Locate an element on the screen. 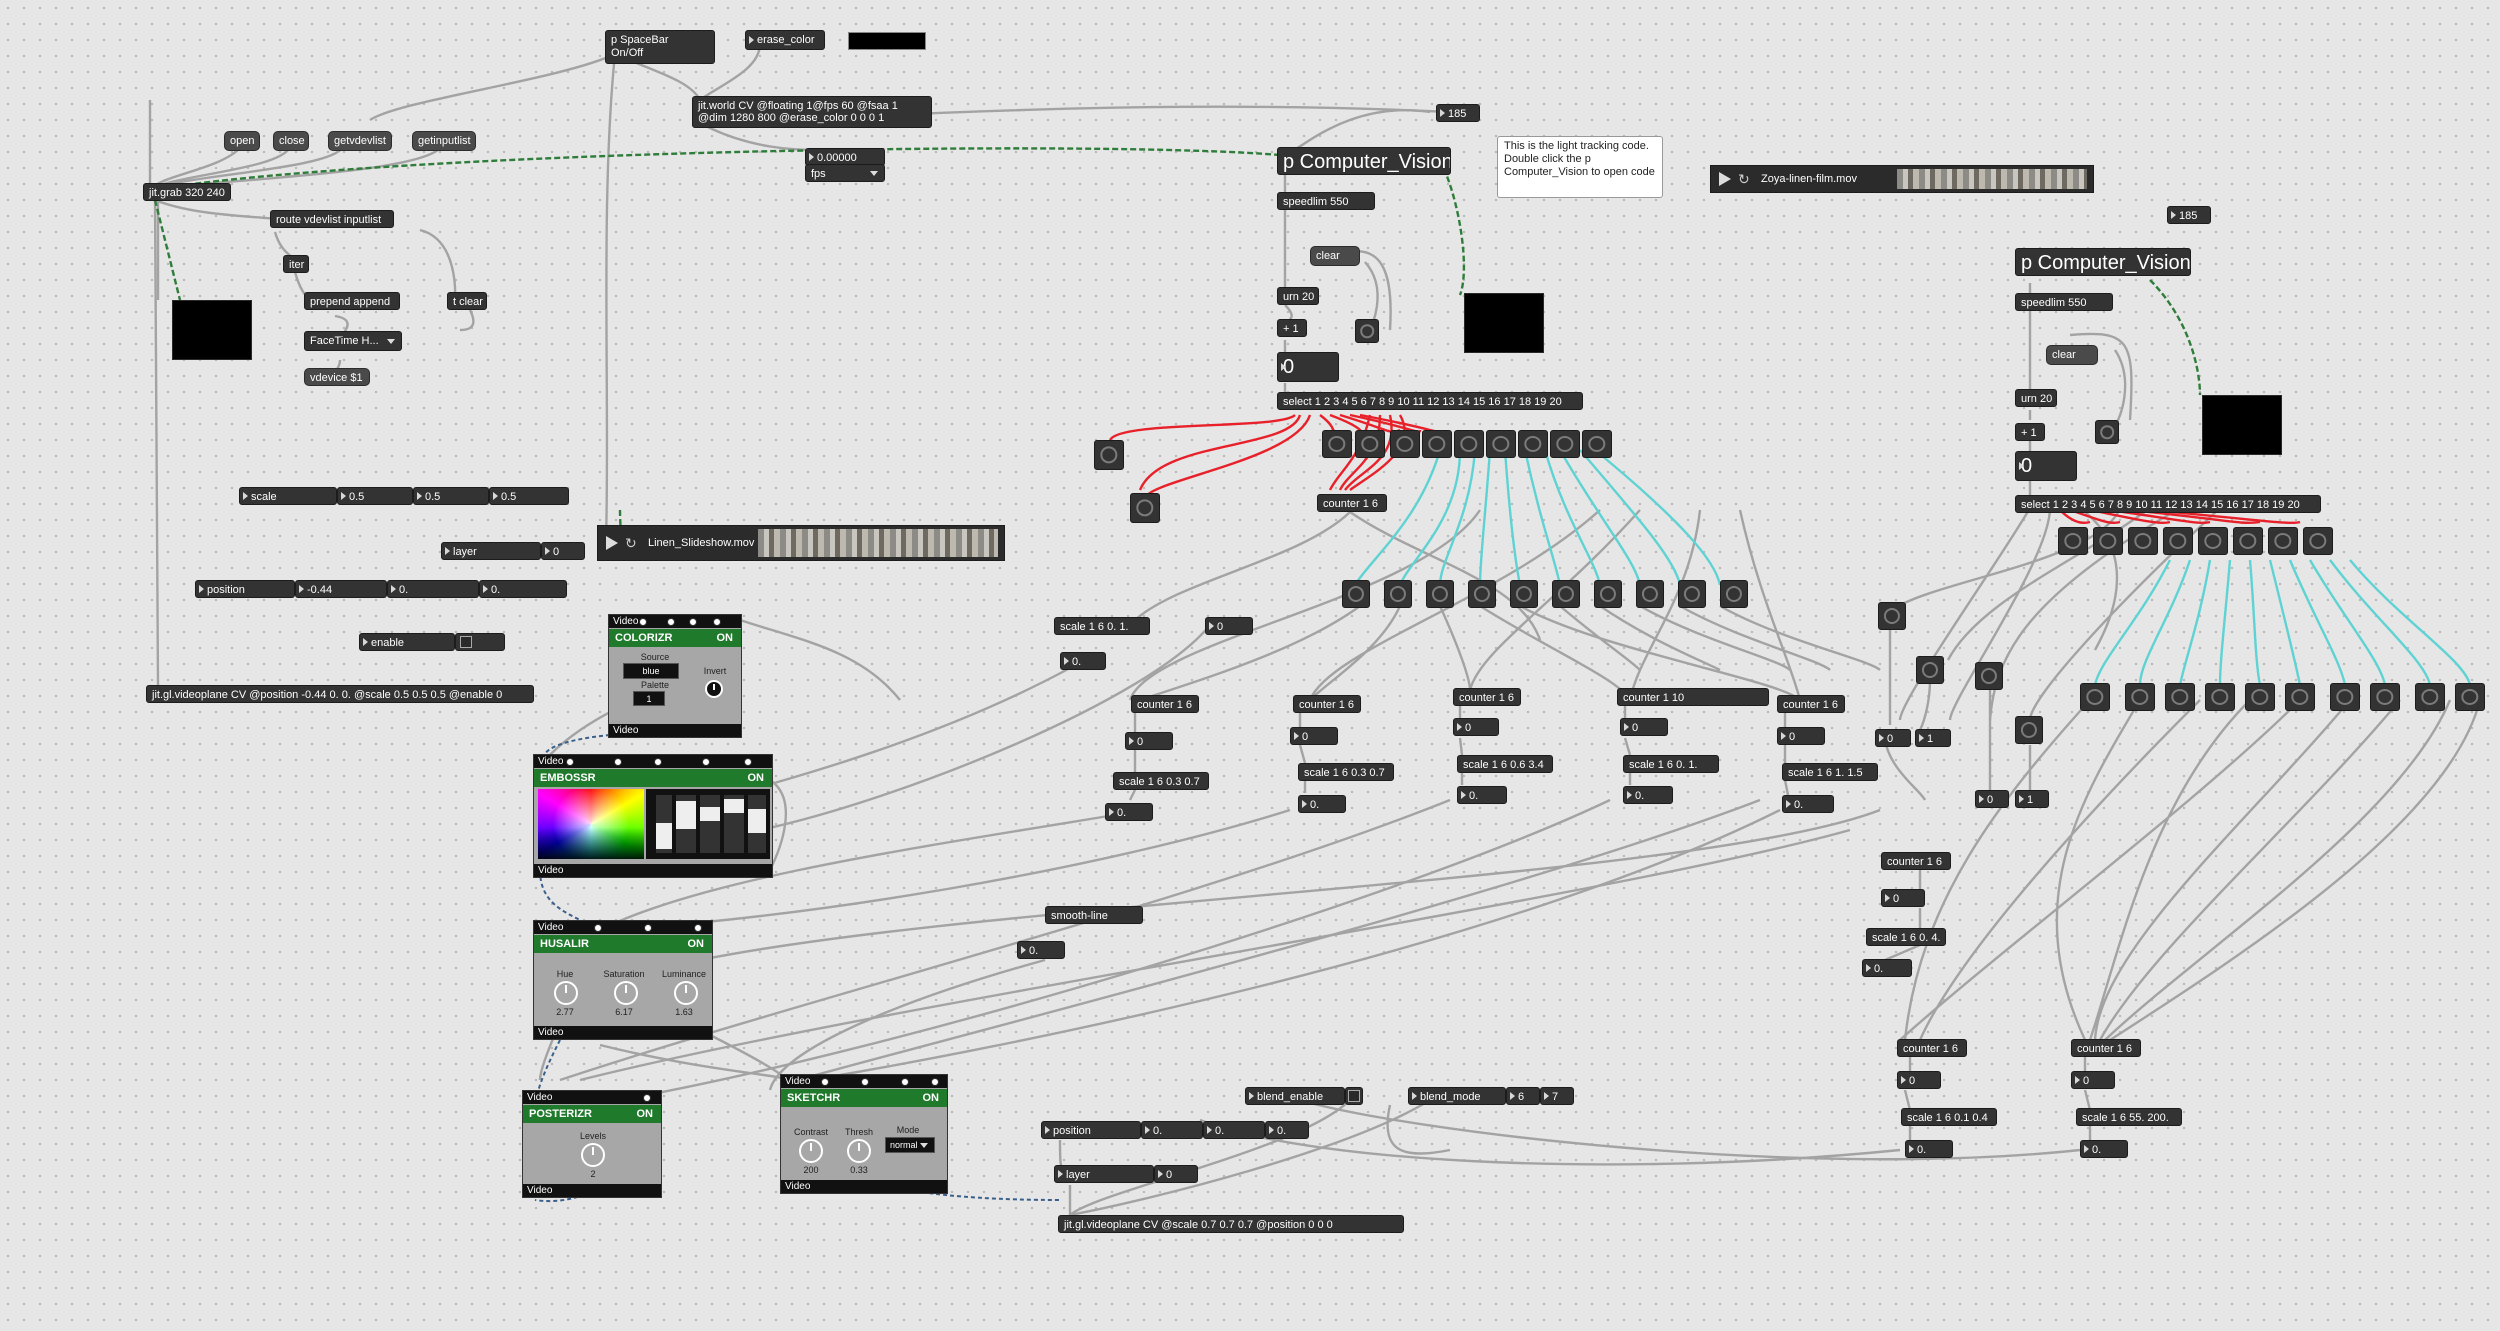 This screenshot has width=2500, height=1331. counter-d: counter 1 10 is located at coordinates (1693, 697).